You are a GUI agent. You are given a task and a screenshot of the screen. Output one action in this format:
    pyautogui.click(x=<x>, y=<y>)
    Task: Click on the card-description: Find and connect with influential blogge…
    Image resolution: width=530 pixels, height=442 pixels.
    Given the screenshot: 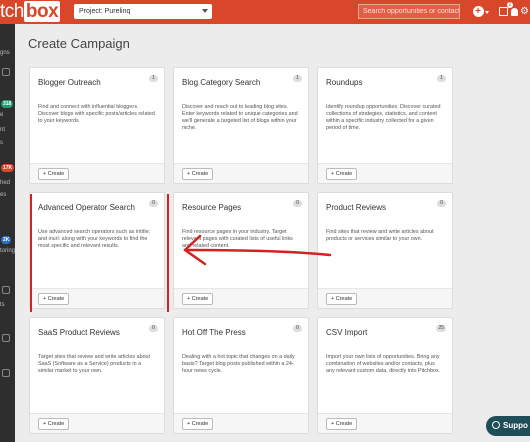 What is the action you would take?
    pyautogui.click(x=96, y=114)
    